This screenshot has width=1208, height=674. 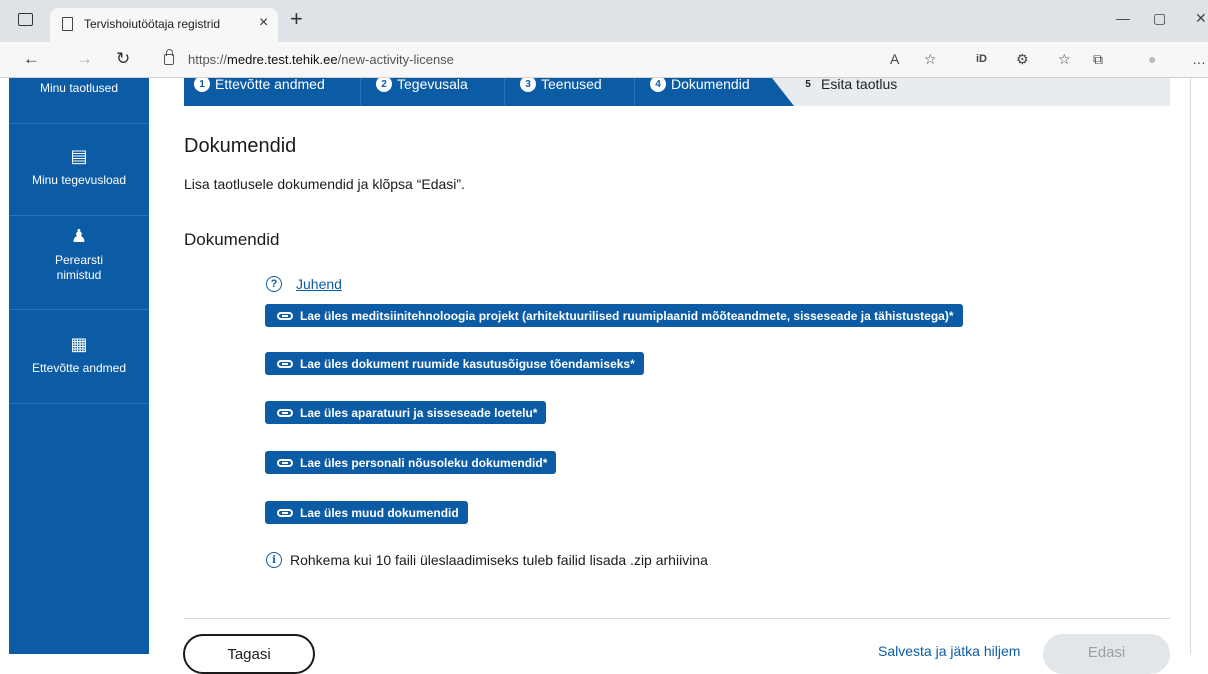 What do you see at coordinates (981, 59) in the screenshot?
I see `id-extension-icon: iD` at bounding box center [981, 59].